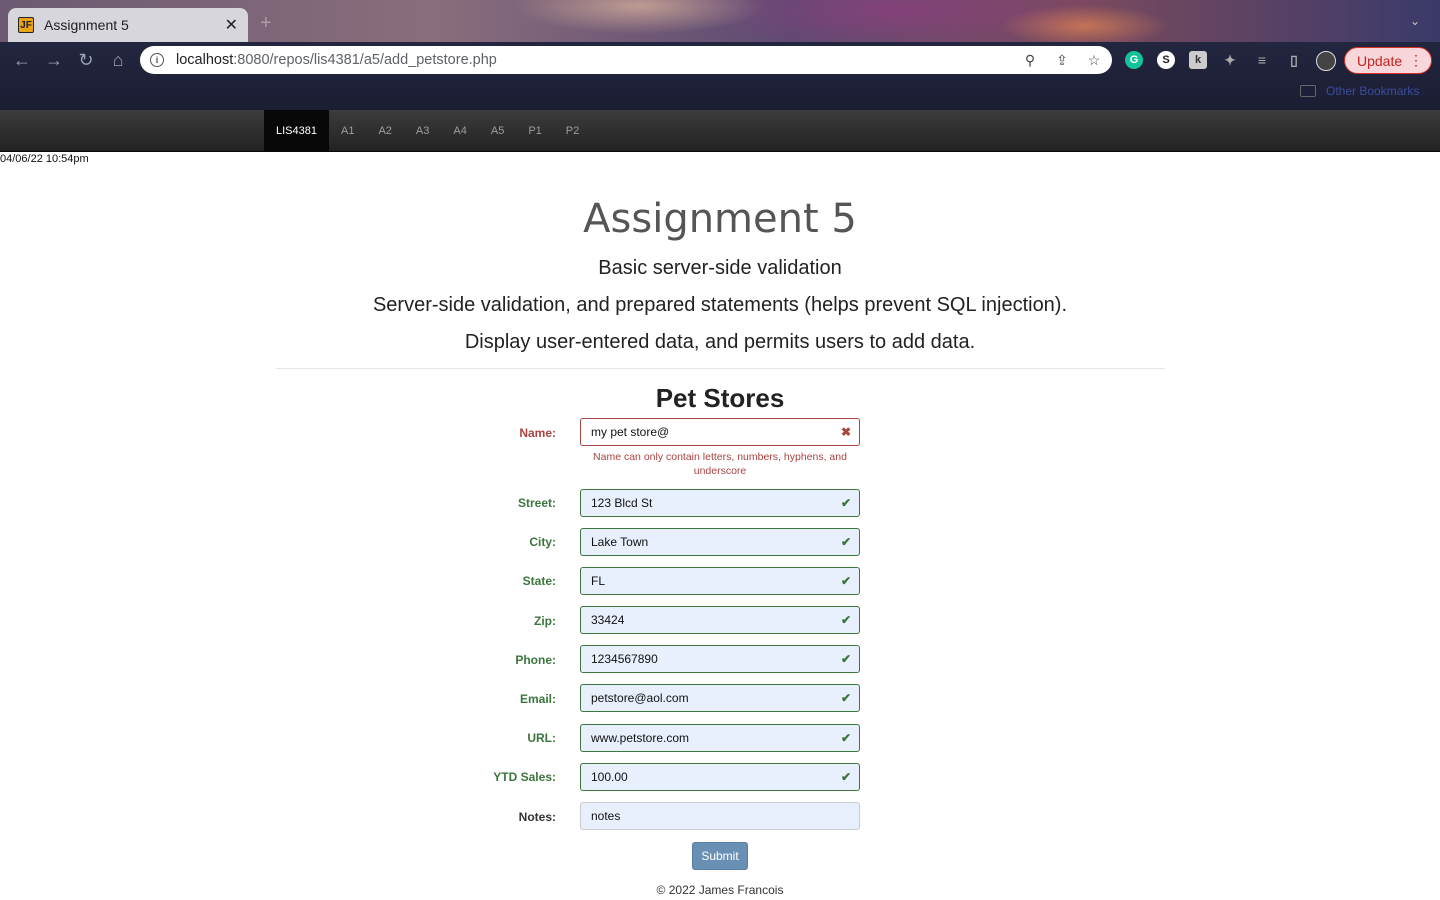 Image resolution: width=1440 pixels, height=900 pixels. I want to click on submit-button: Submit, so click(720, 856).